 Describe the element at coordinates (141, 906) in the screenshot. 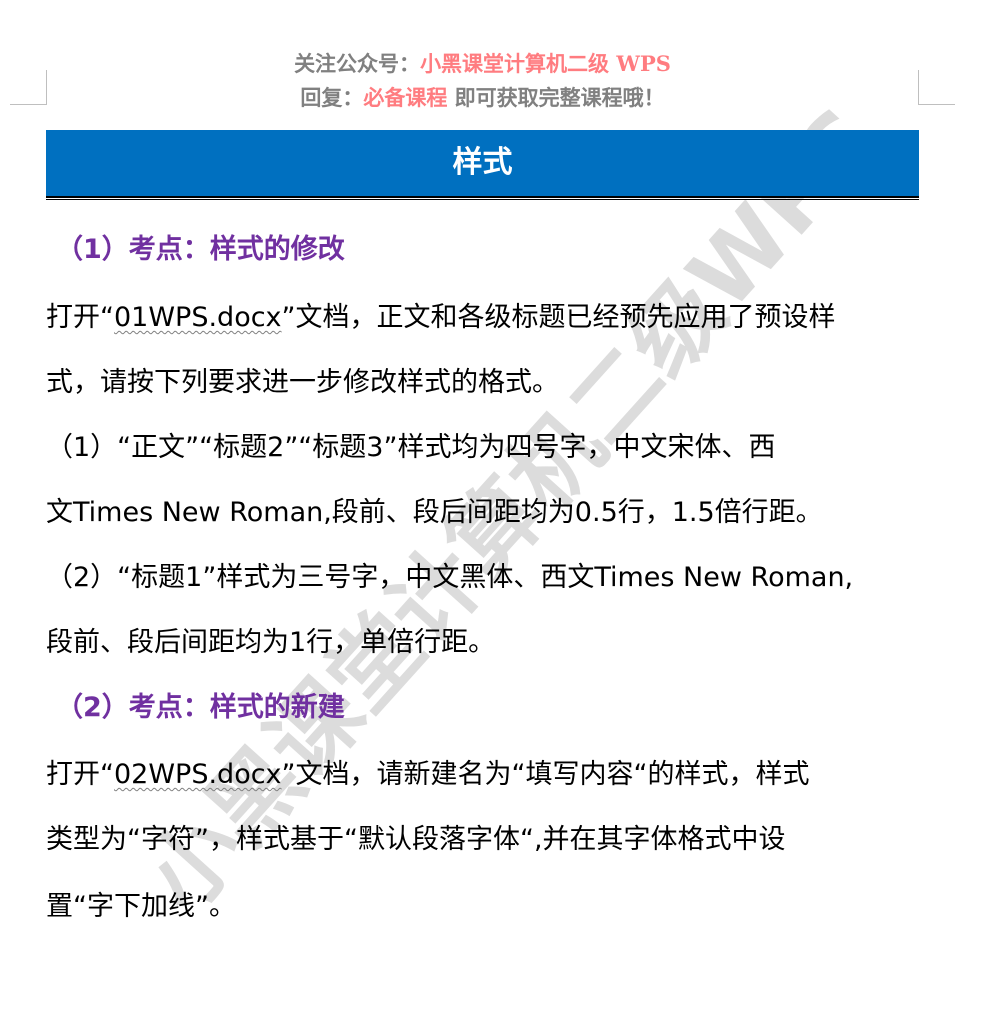

I see `paragraph-line: 置“字下加线”。` at that location.